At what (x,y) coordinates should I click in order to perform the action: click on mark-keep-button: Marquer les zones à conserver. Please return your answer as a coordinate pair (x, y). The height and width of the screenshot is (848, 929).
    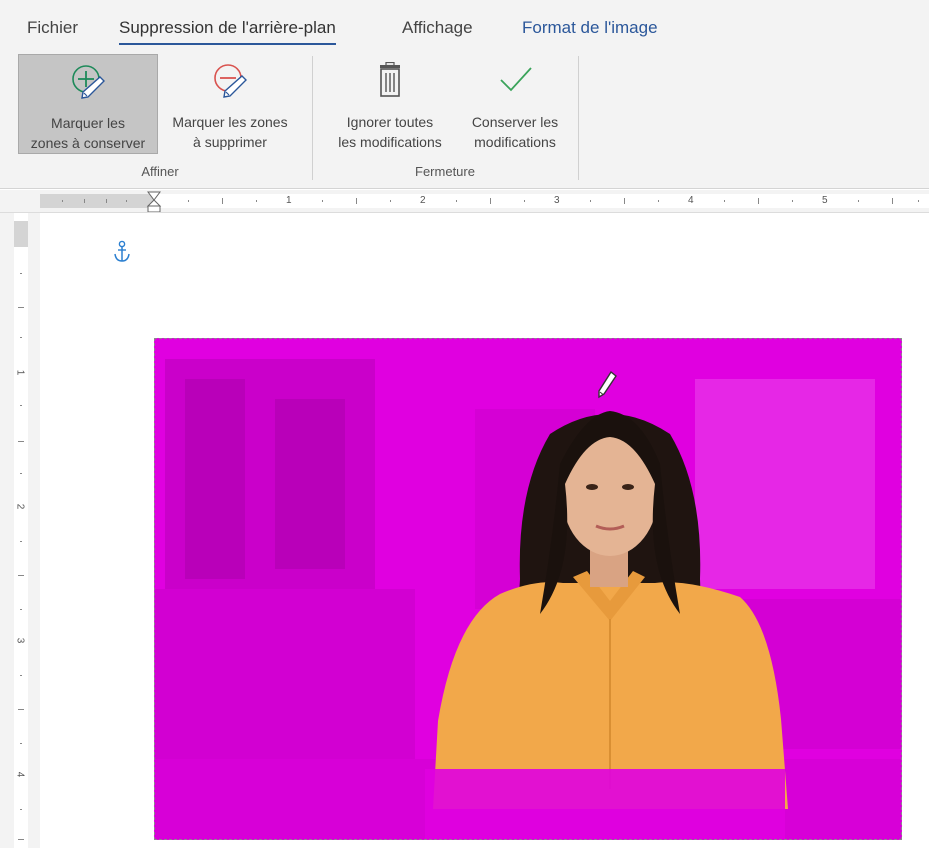
    Looking at the image, I should click on (88, 104).